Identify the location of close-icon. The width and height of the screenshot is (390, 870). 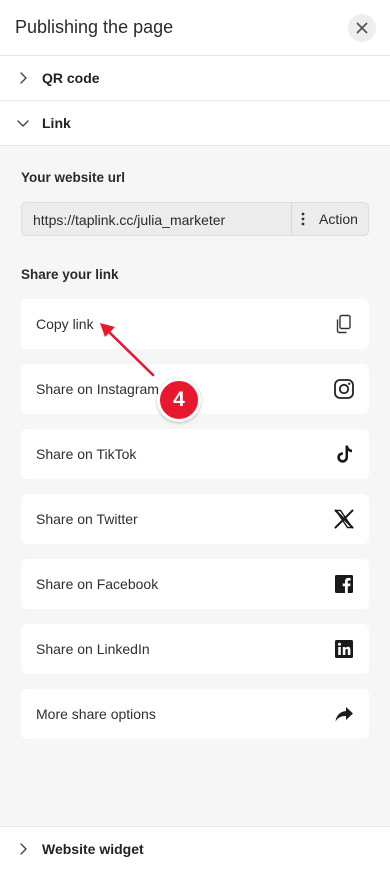
(362, 28).